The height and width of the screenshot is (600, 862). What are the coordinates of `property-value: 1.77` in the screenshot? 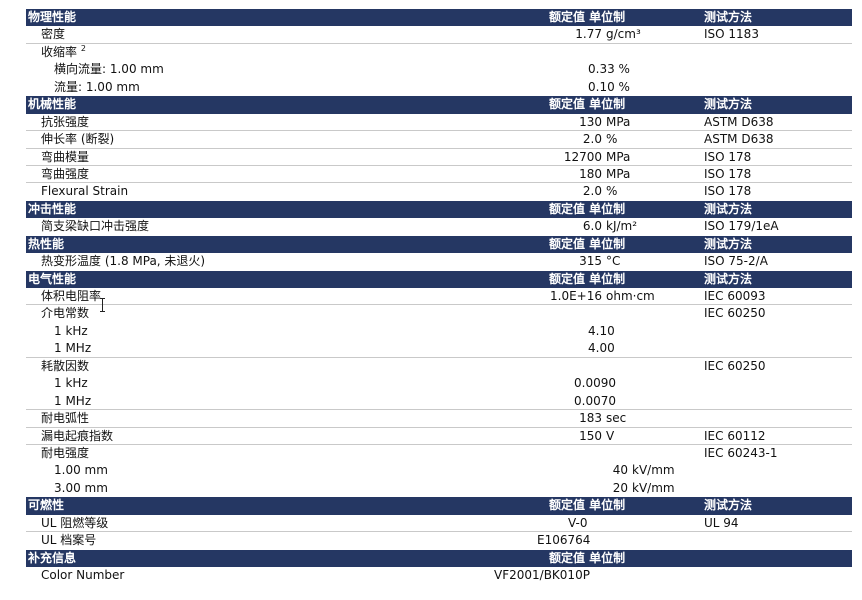 It's located at (588, 34).